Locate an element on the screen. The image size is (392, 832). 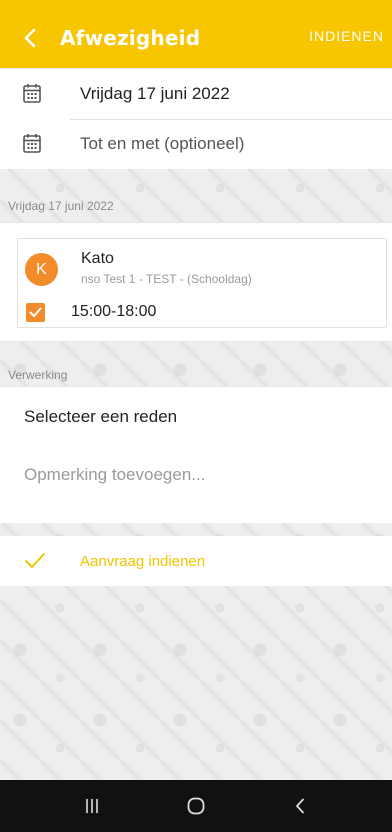
until-date-placeholder: Tot en met (optioneel) is located at coordinates (162, 143).